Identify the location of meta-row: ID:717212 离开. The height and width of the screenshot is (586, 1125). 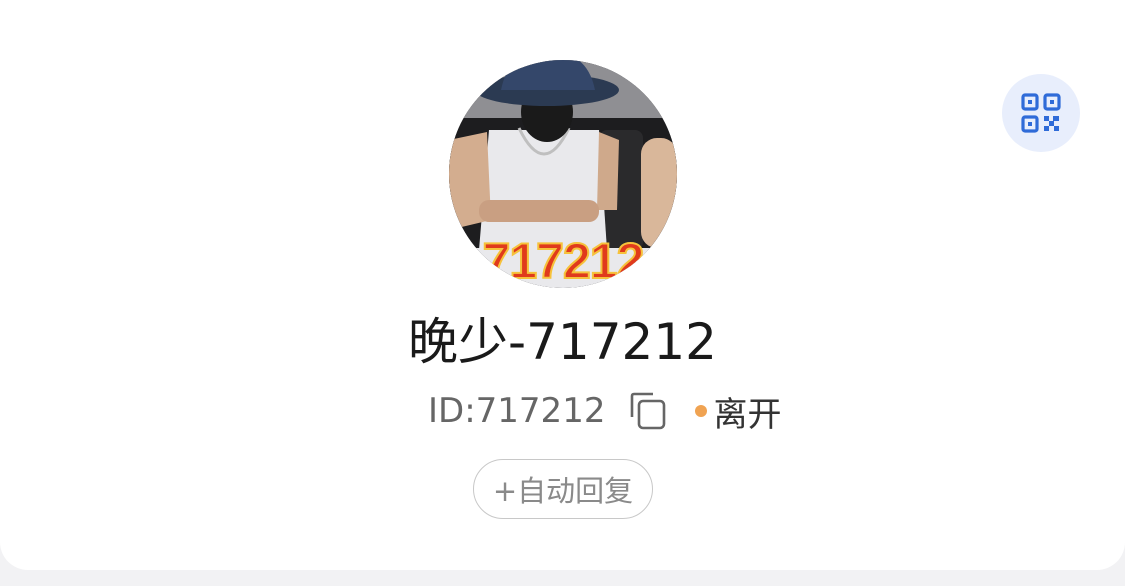
(605, 411).